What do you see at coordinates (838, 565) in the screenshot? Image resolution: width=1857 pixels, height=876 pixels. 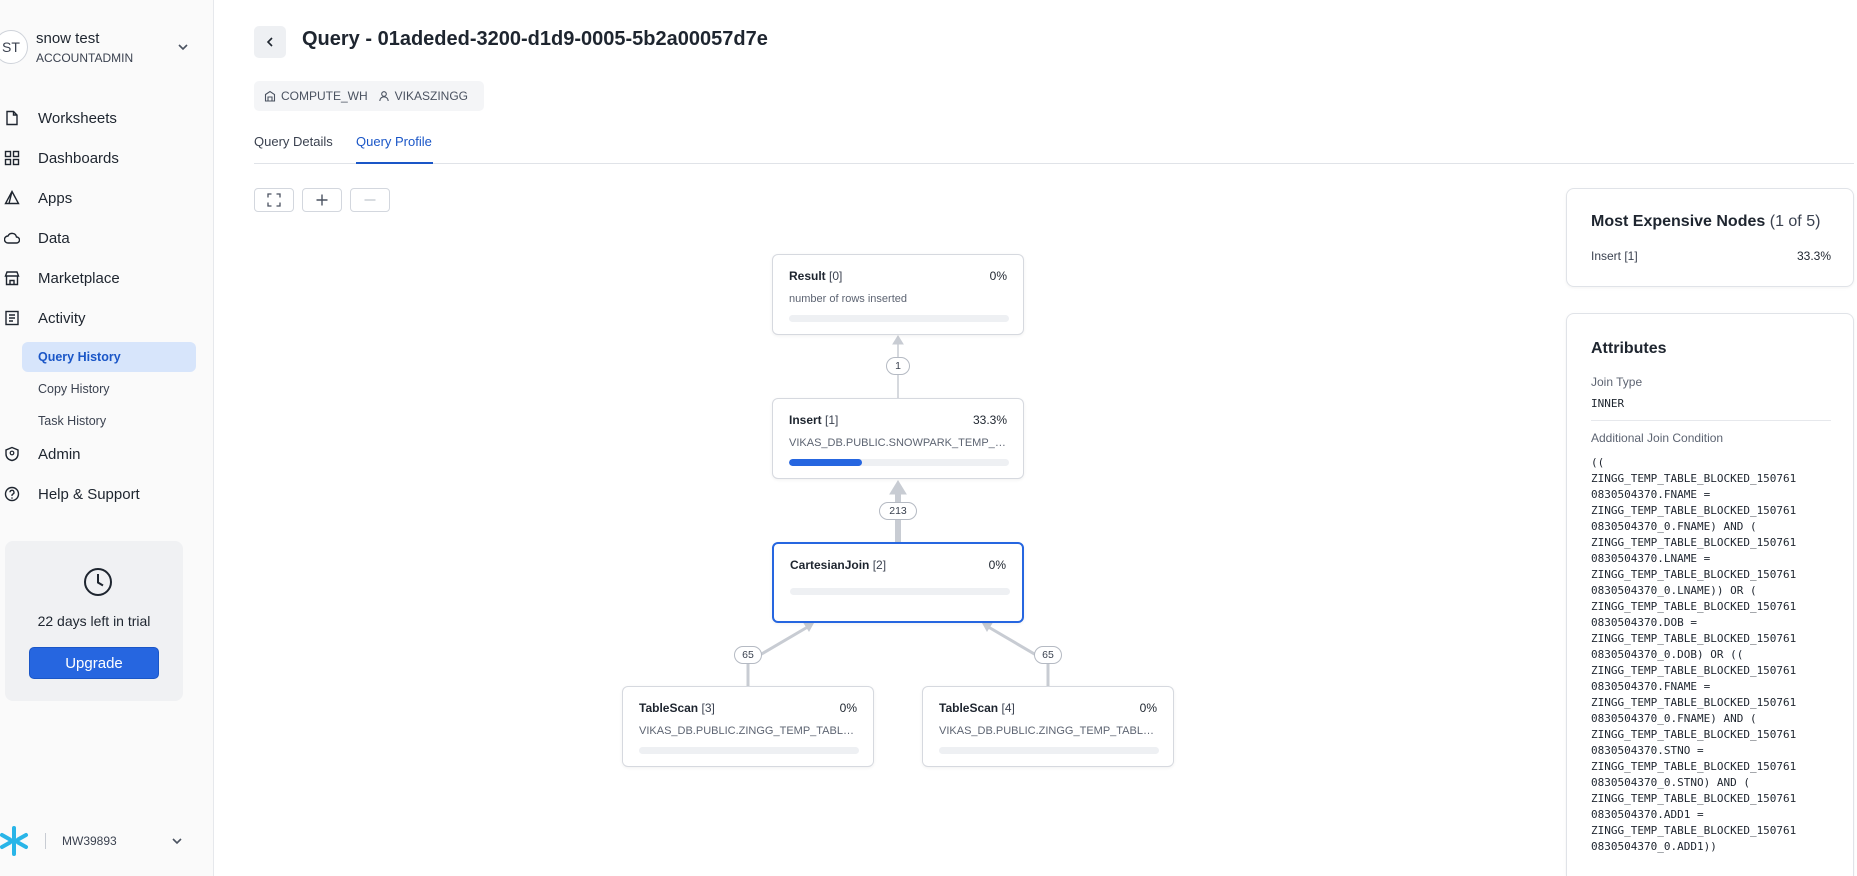 I see `node-title: CartesianJoin [2]` at bounding box center [838, 565].